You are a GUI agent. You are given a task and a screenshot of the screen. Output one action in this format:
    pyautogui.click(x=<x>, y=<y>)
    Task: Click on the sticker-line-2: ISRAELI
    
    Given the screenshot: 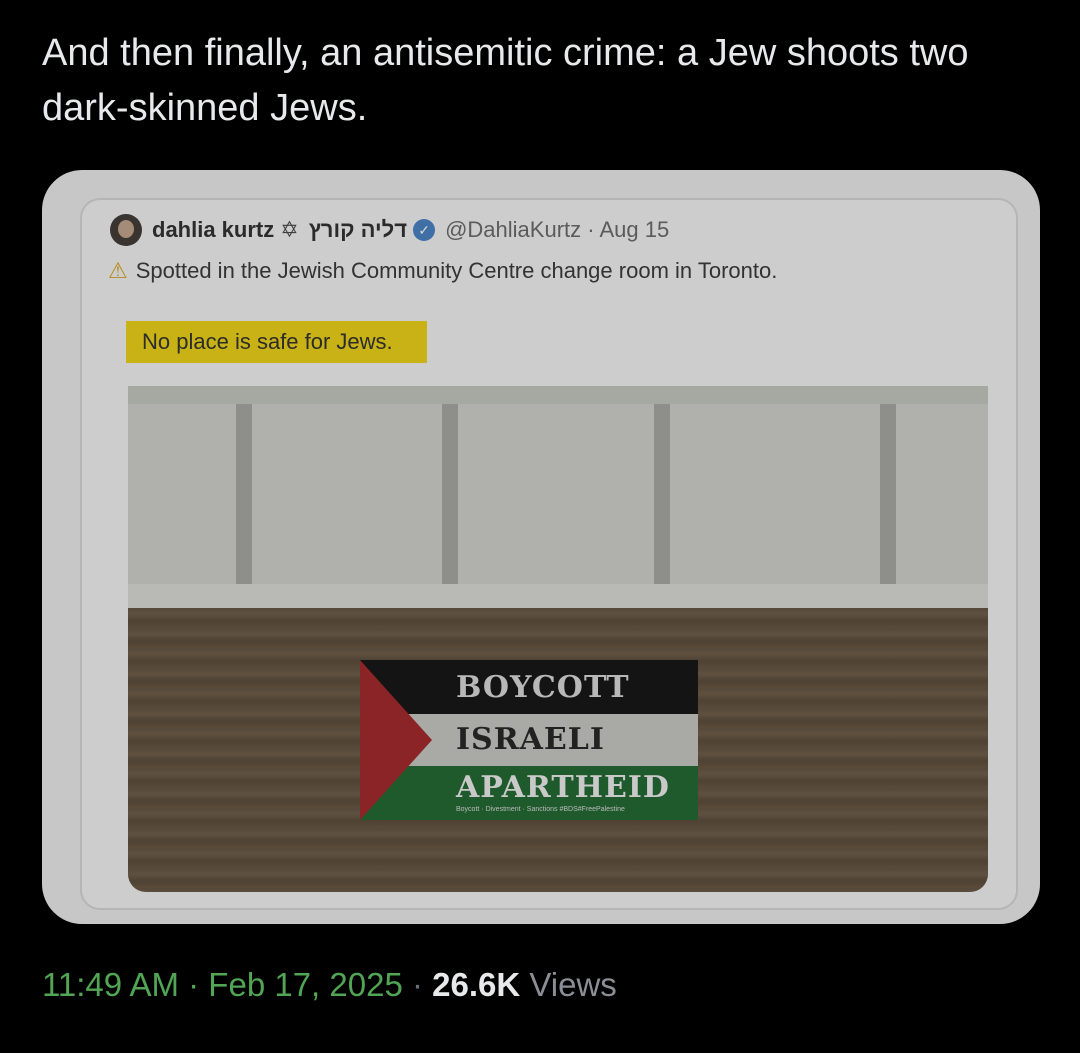 What is the action you would take?
    pyautogui.click(x=530, y=739)
    